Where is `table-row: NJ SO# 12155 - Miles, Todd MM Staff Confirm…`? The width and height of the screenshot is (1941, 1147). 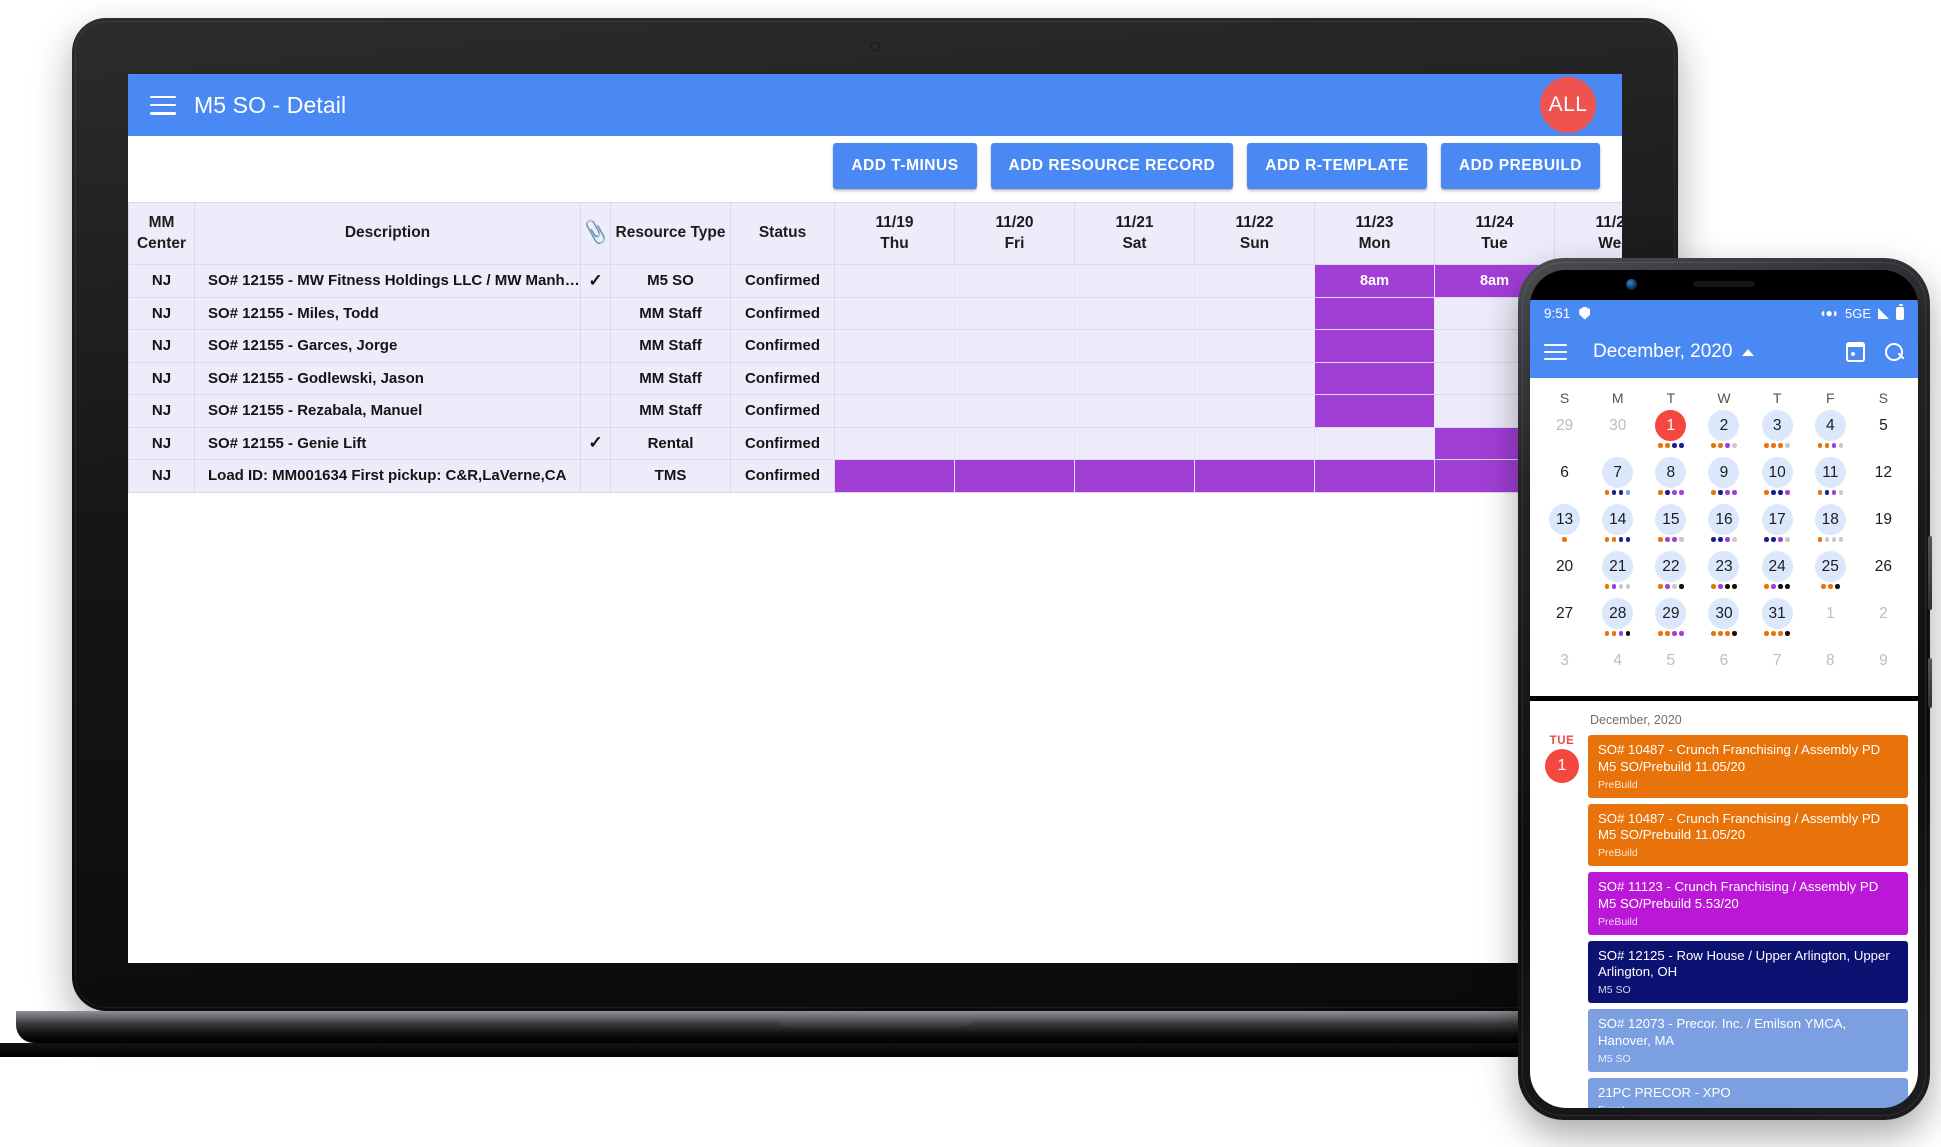 table-row: NJ SO# 12155 - Miles, Todd MM Staff Confirm… is located at coordinates (875, 313).